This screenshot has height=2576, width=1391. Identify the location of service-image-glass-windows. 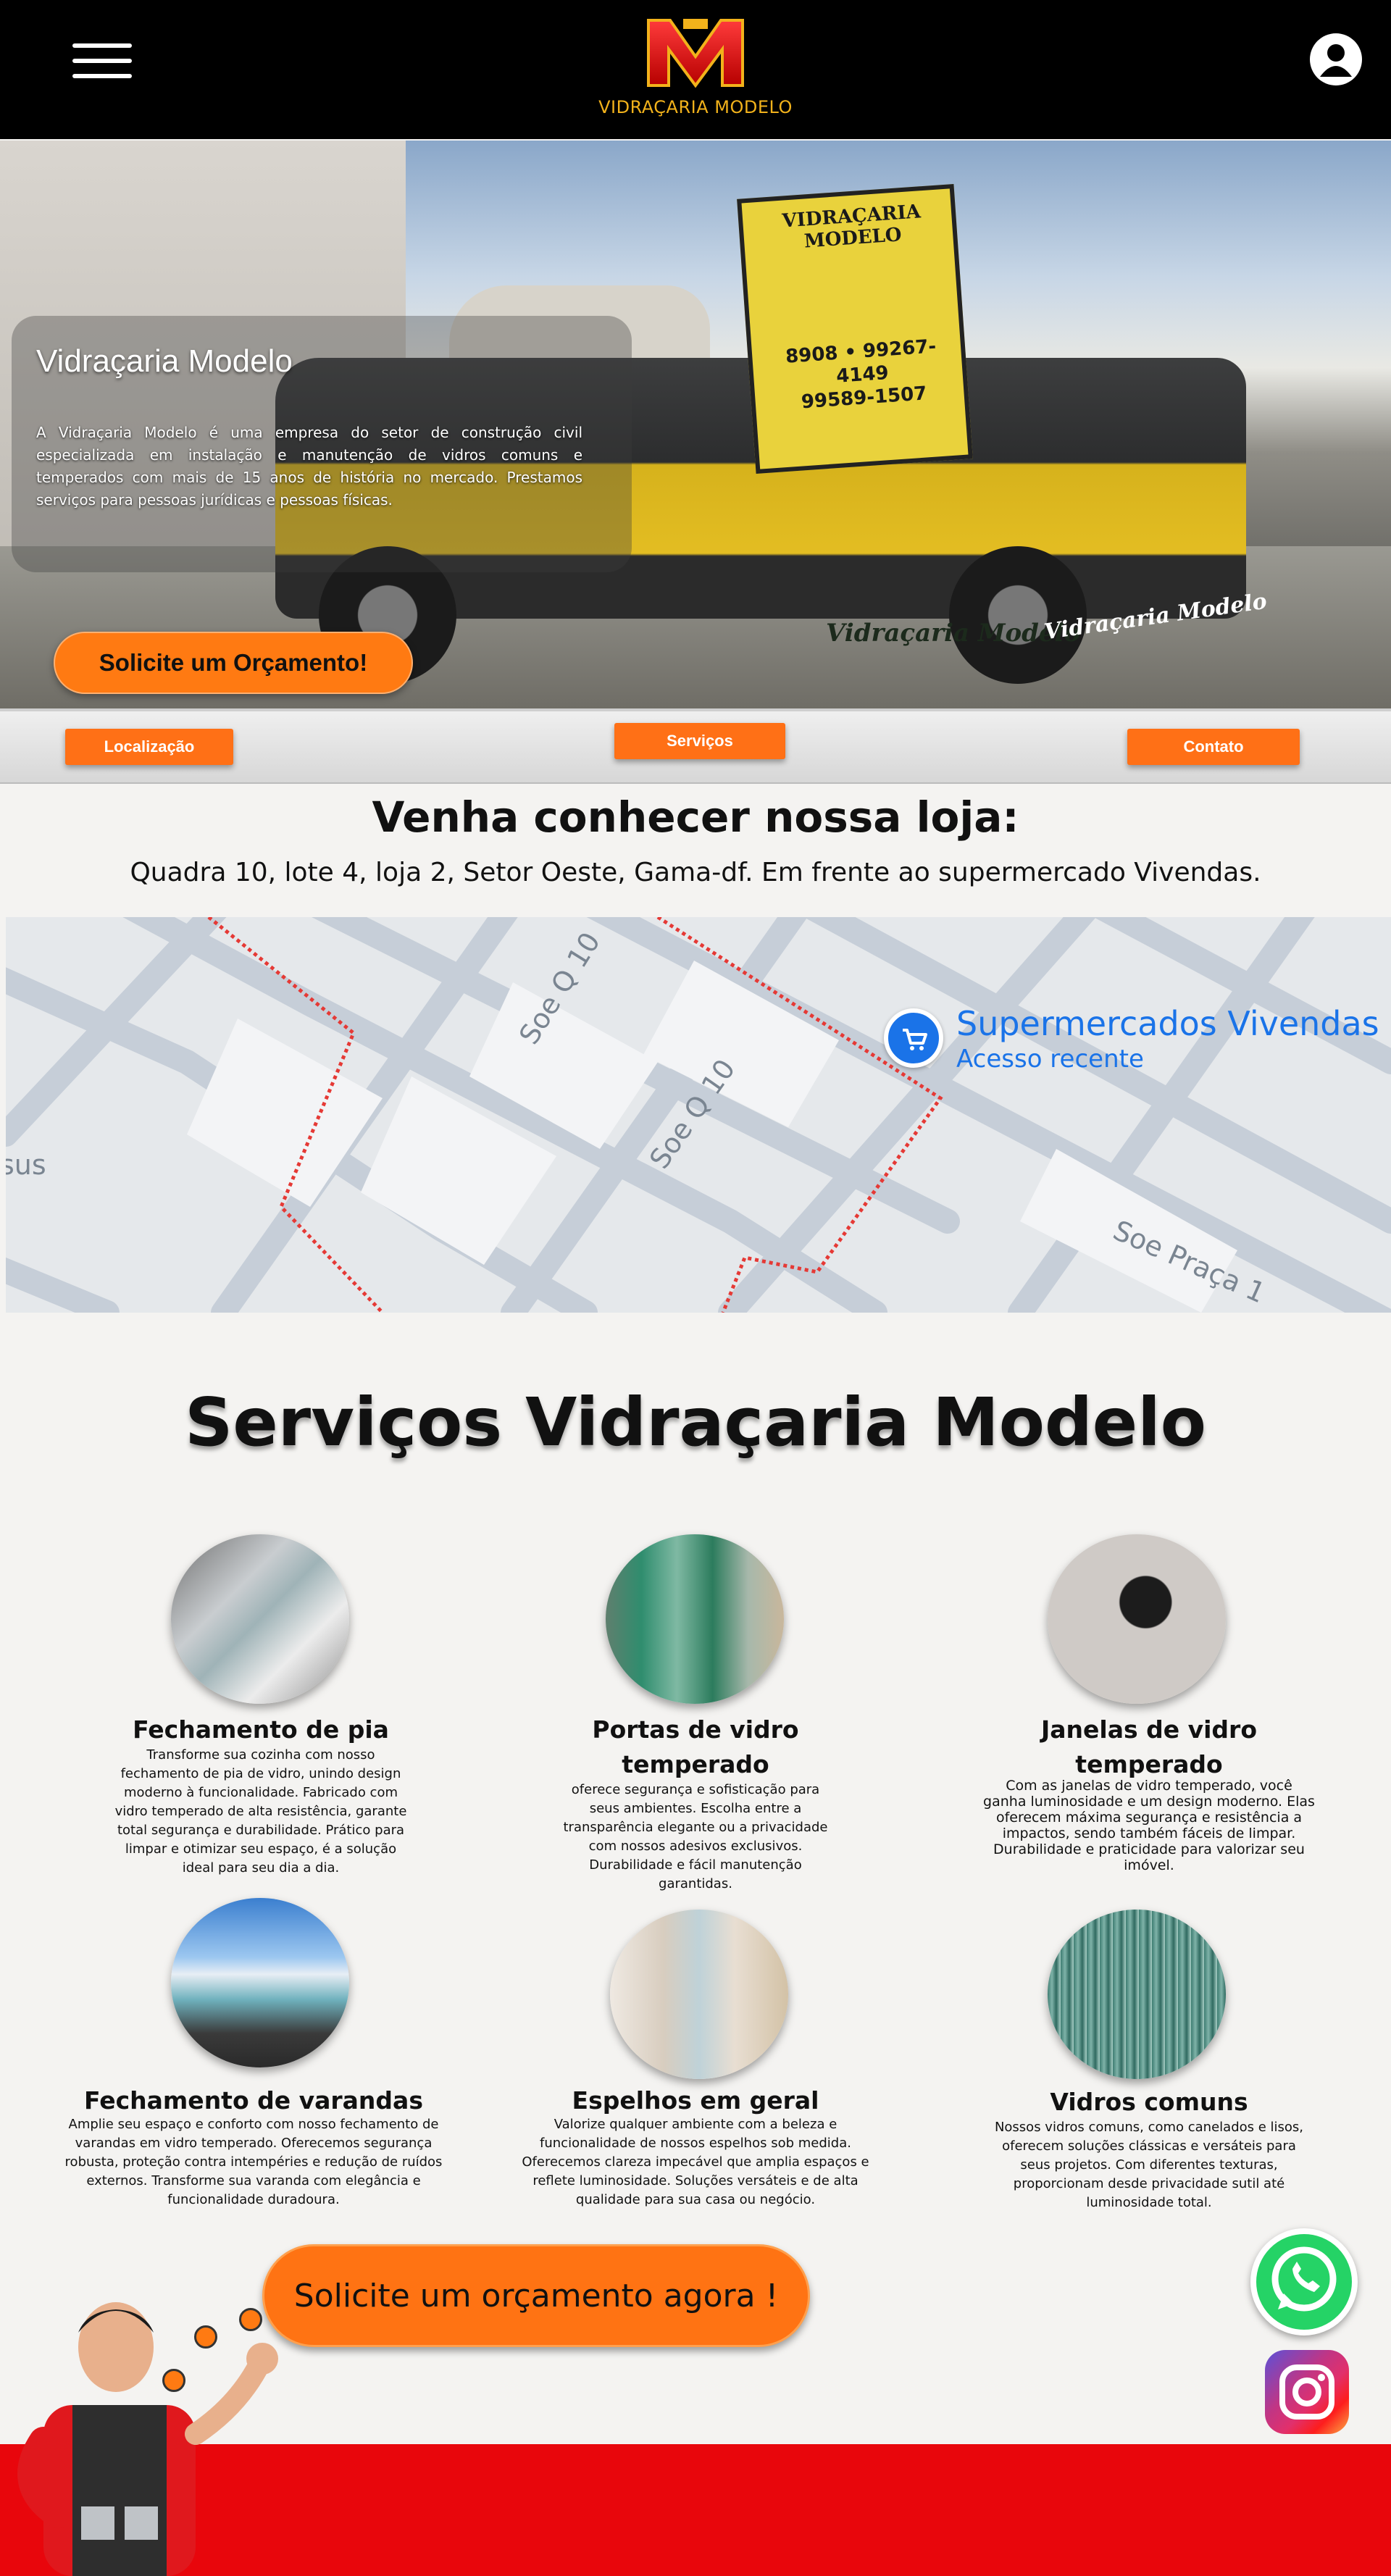
(1137, 1619).